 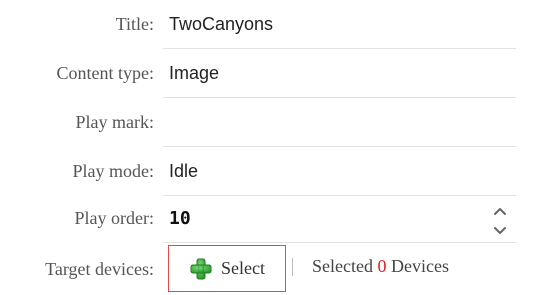 What do you see at coordinates (419, 266) in the screenshot?
I see `selected-suffix: Devices` at bounding box center [419, 266].